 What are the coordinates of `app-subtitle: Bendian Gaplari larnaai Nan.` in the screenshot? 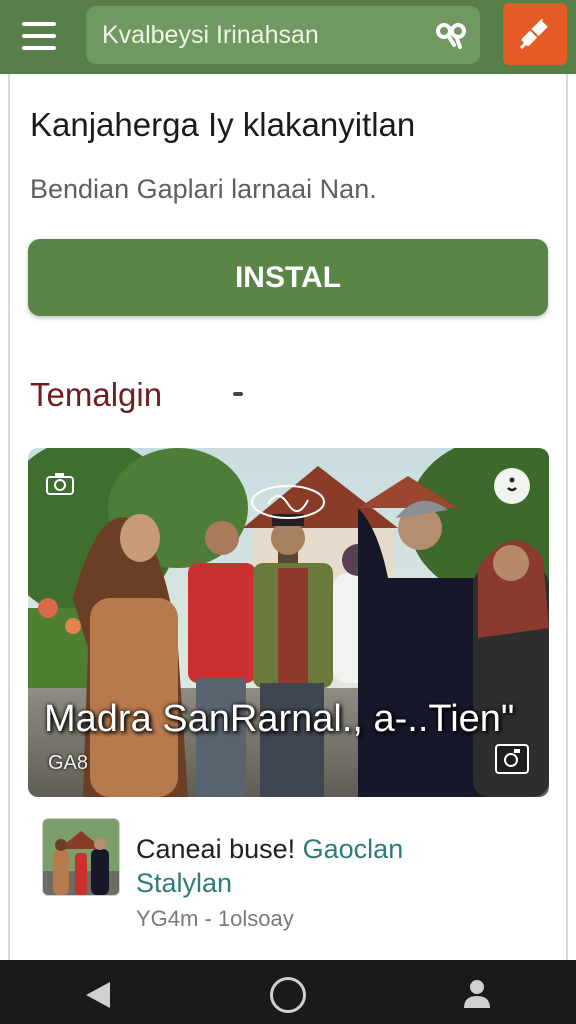 It's located at (203, 189).